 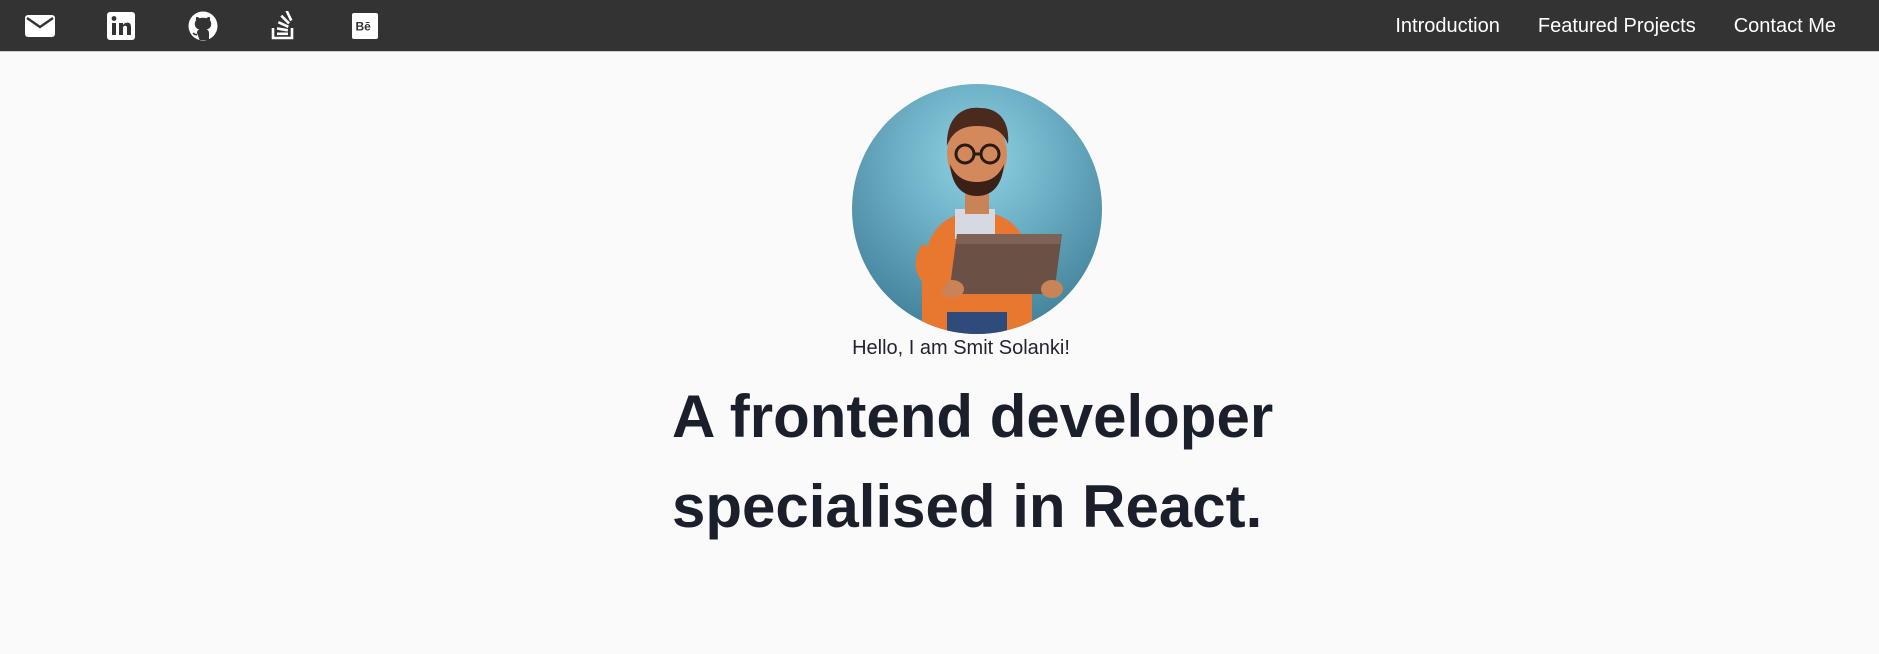 I want to click on svg-text: Bē, so click(x=364, y=27).